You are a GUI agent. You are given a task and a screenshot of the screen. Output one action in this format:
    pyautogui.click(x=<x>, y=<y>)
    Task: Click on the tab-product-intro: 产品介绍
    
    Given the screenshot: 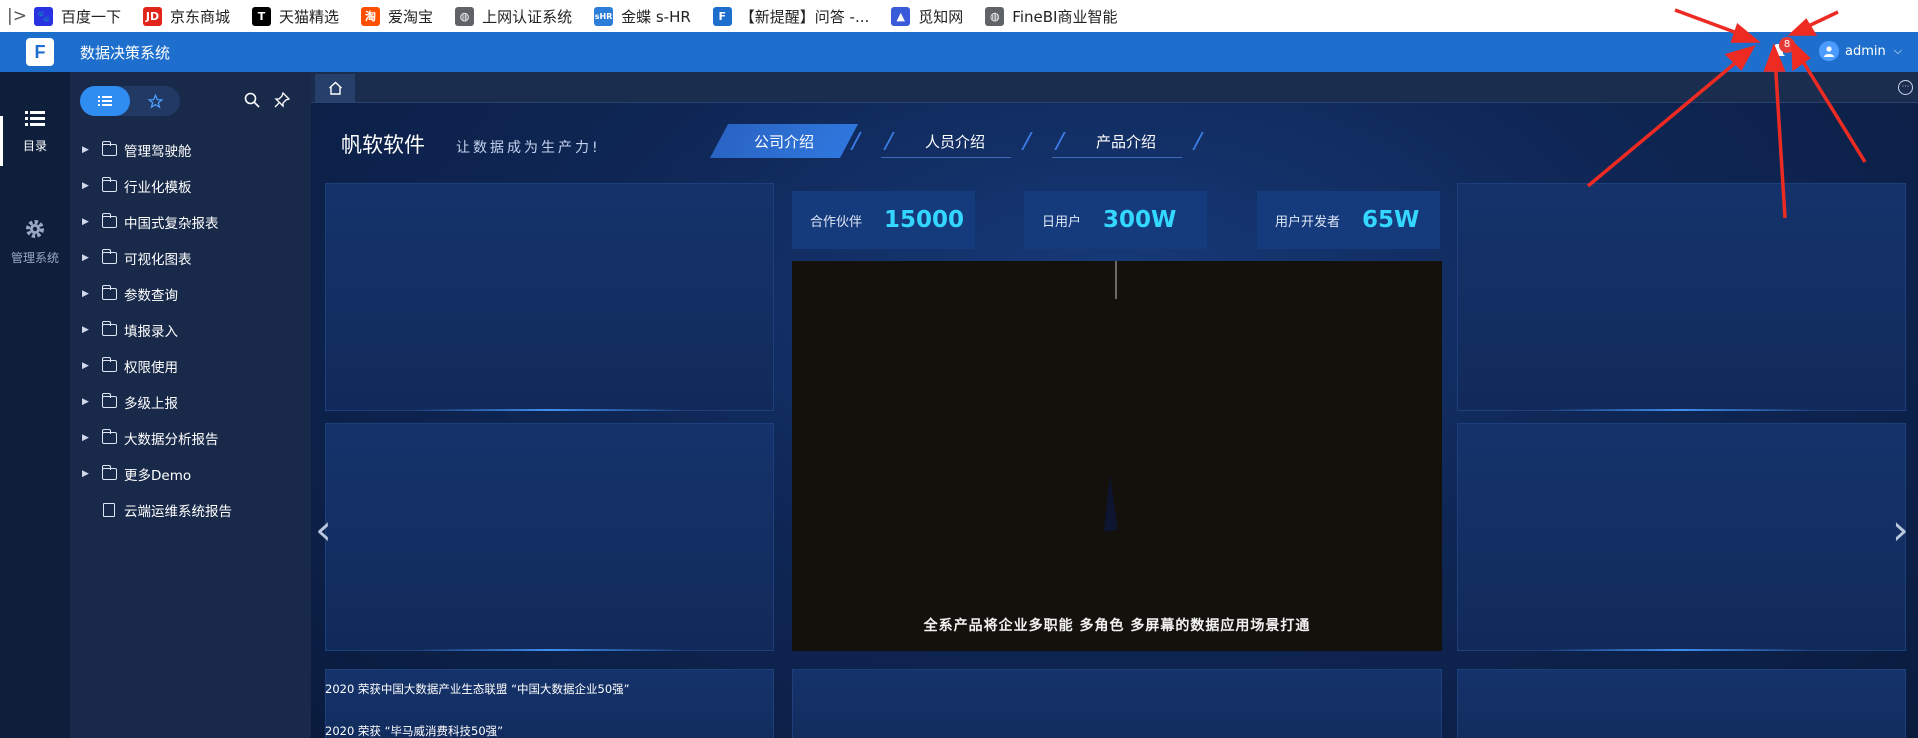 What is the action you would take?
    pyautogui.click(x=1127, y=141)
    